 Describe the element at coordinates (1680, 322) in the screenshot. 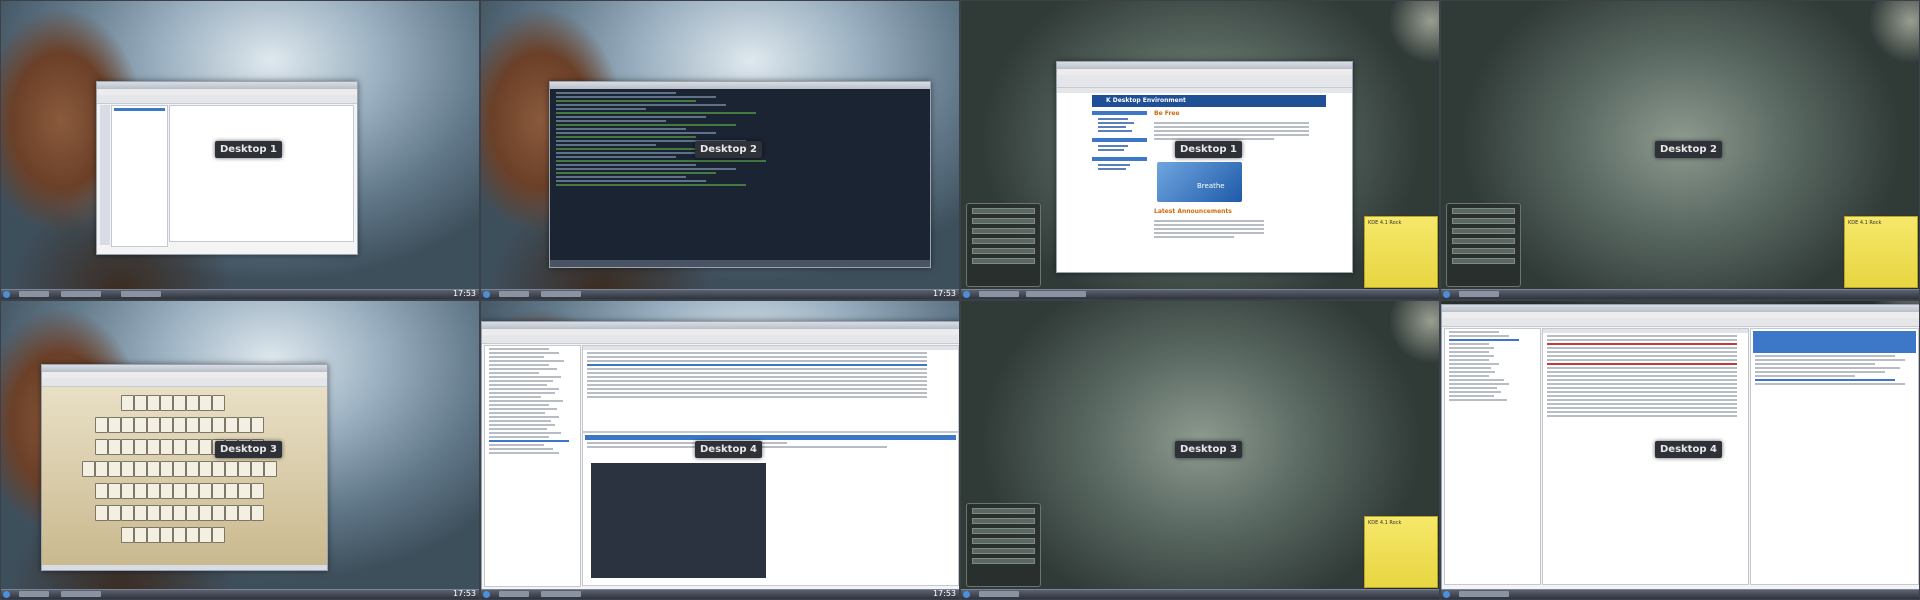

I see `kmail-toolbar` at that location.